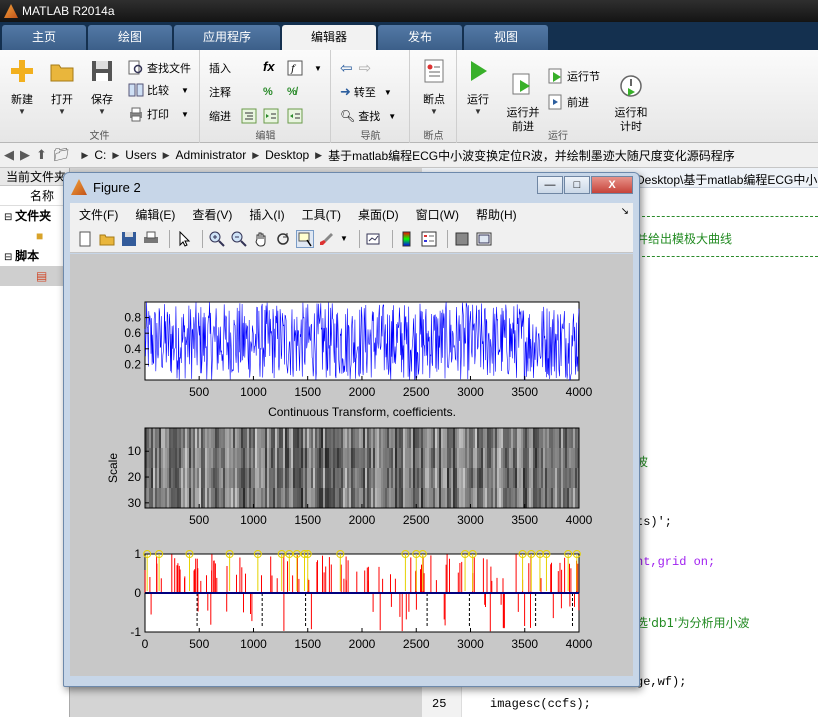 This screenshot has width=818, height=717. What do you see at coordinates (266, 214) in the screenshot?
I see `menu-insert: 插入(I)` at bounding box center [266, 214].